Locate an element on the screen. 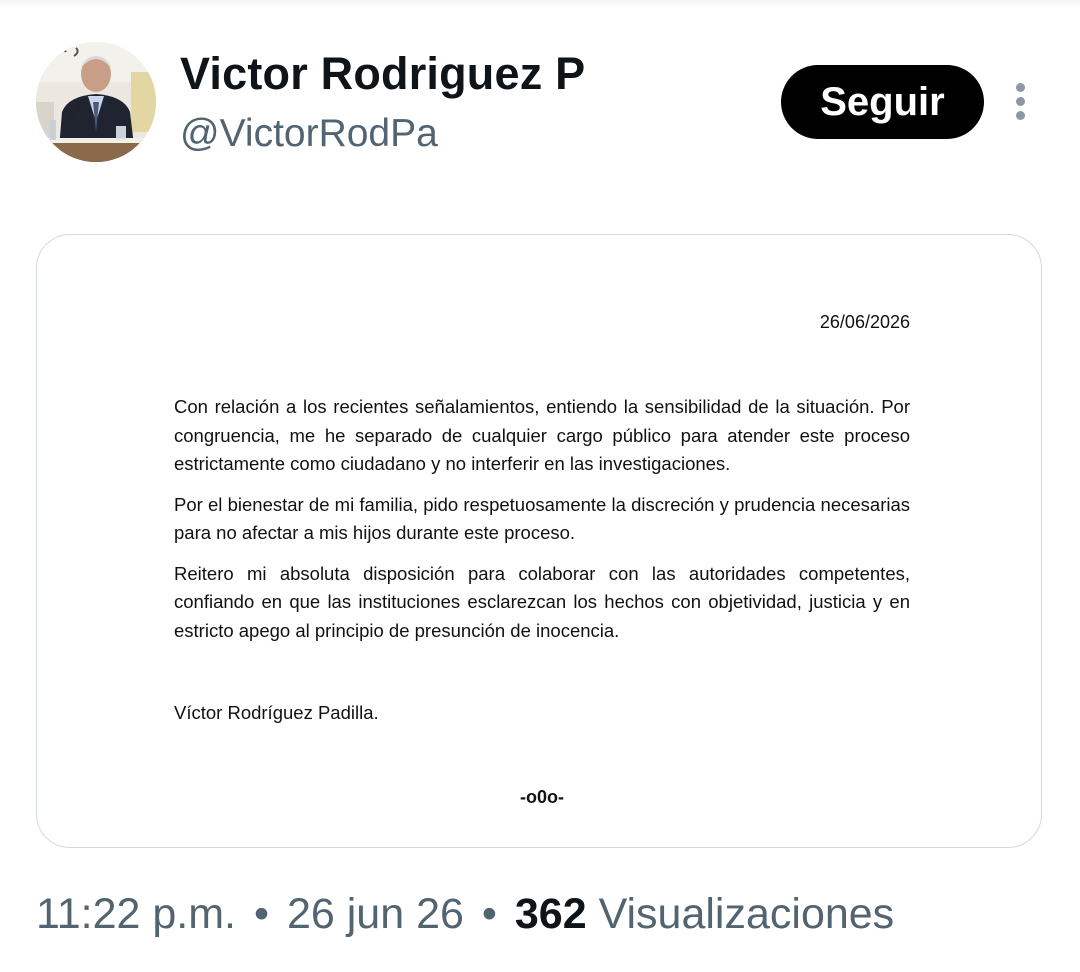 This screenshot has height=972, width=1080. display-name: Victor Rodriguez P is located at coordinates (382, 74).